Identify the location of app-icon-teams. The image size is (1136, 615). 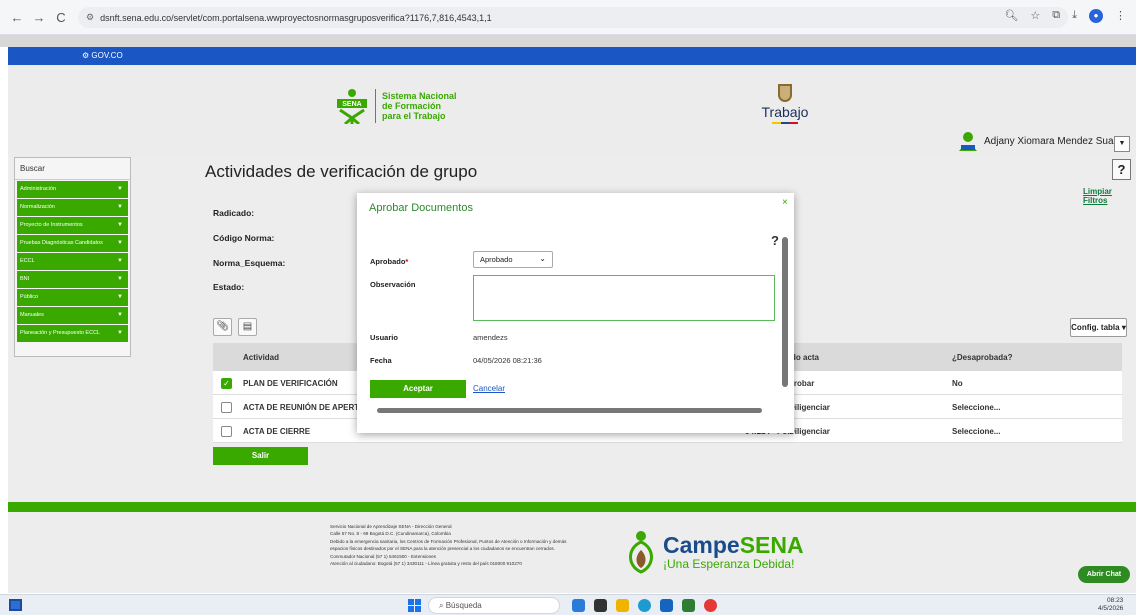
(688, 605).